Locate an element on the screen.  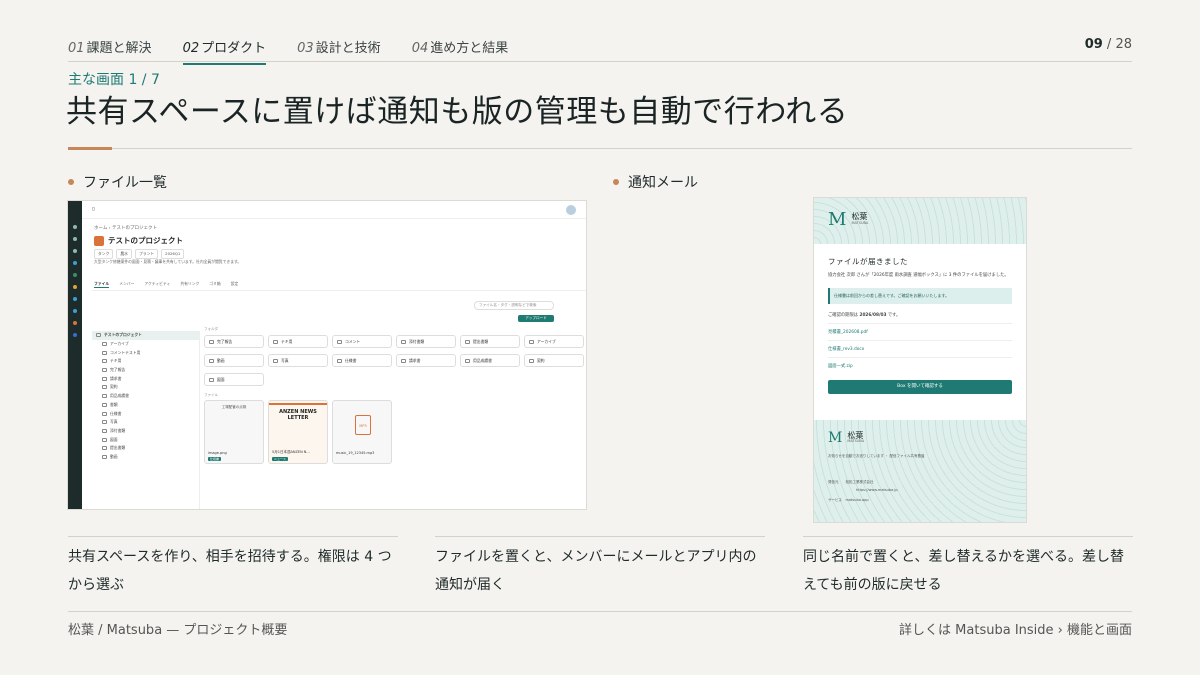
email-heading: ファイルが届きました is located at coordinates (868, 261).